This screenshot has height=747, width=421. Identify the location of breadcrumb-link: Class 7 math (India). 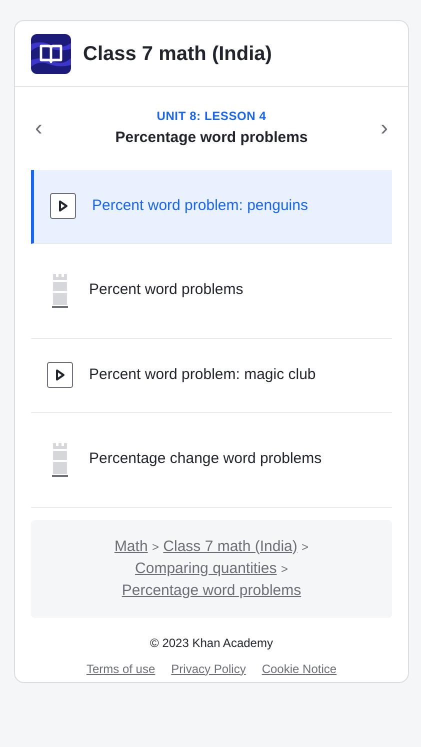
(230, 546).